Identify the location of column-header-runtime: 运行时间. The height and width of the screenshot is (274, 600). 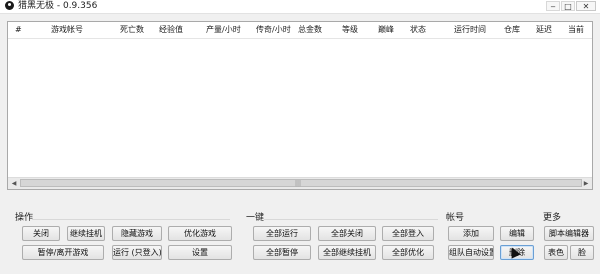
(470, 30).